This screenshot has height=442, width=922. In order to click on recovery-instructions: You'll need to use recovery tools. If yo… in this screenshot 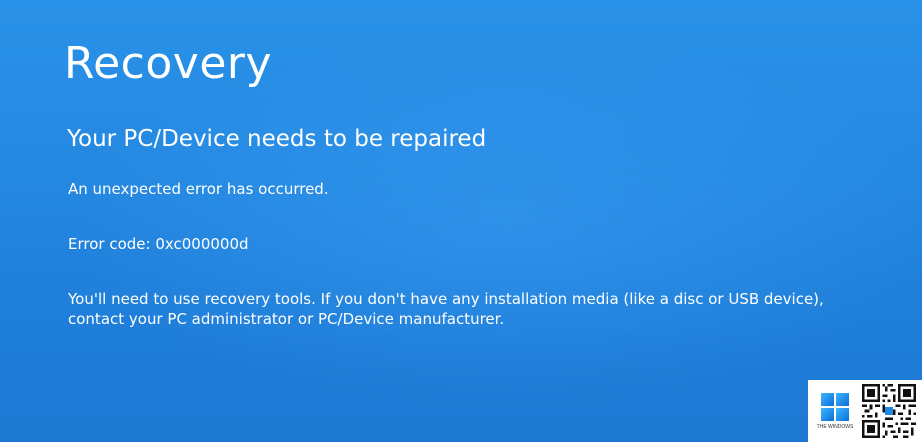, I will do `click(446, 309)`.